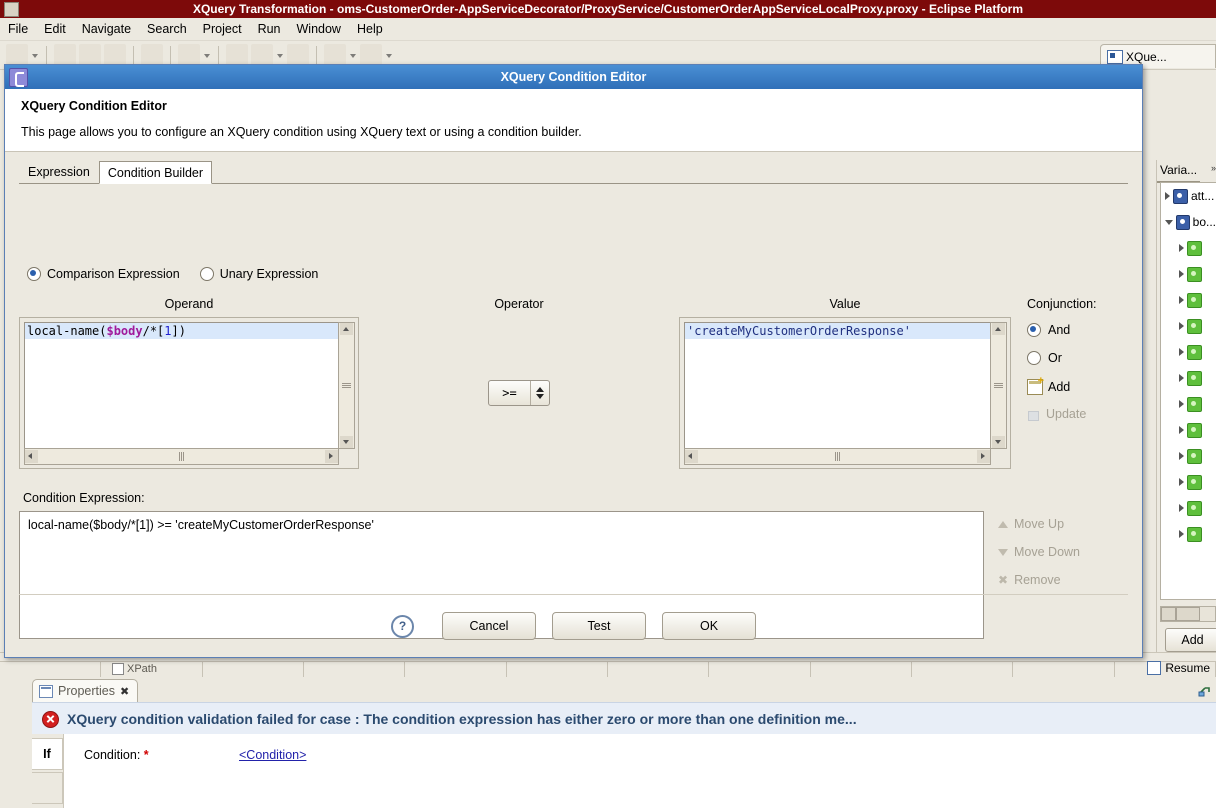  What do you see at coordinates (262, 55) in the screenshot?
I see `search-icon` at bounding box center [262, 55].